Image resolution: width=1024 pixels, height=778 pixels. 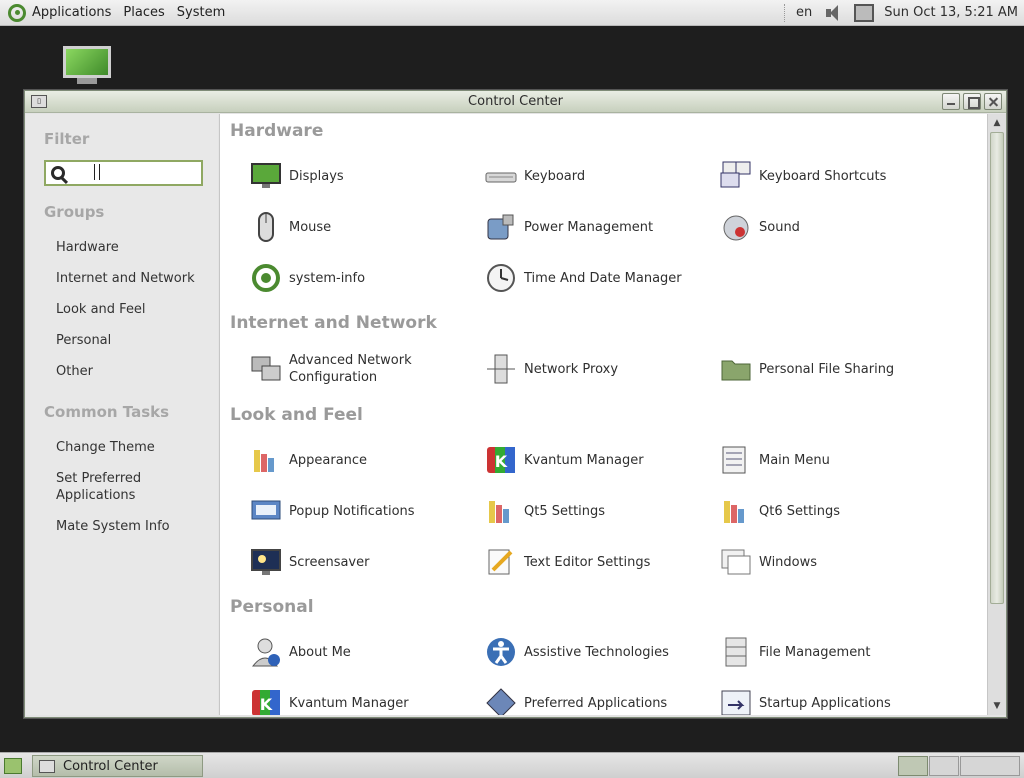 What do you see at coordinates (736, 227) in the screenshot?
I see `sound-icon` at bounding box center [736, 227].